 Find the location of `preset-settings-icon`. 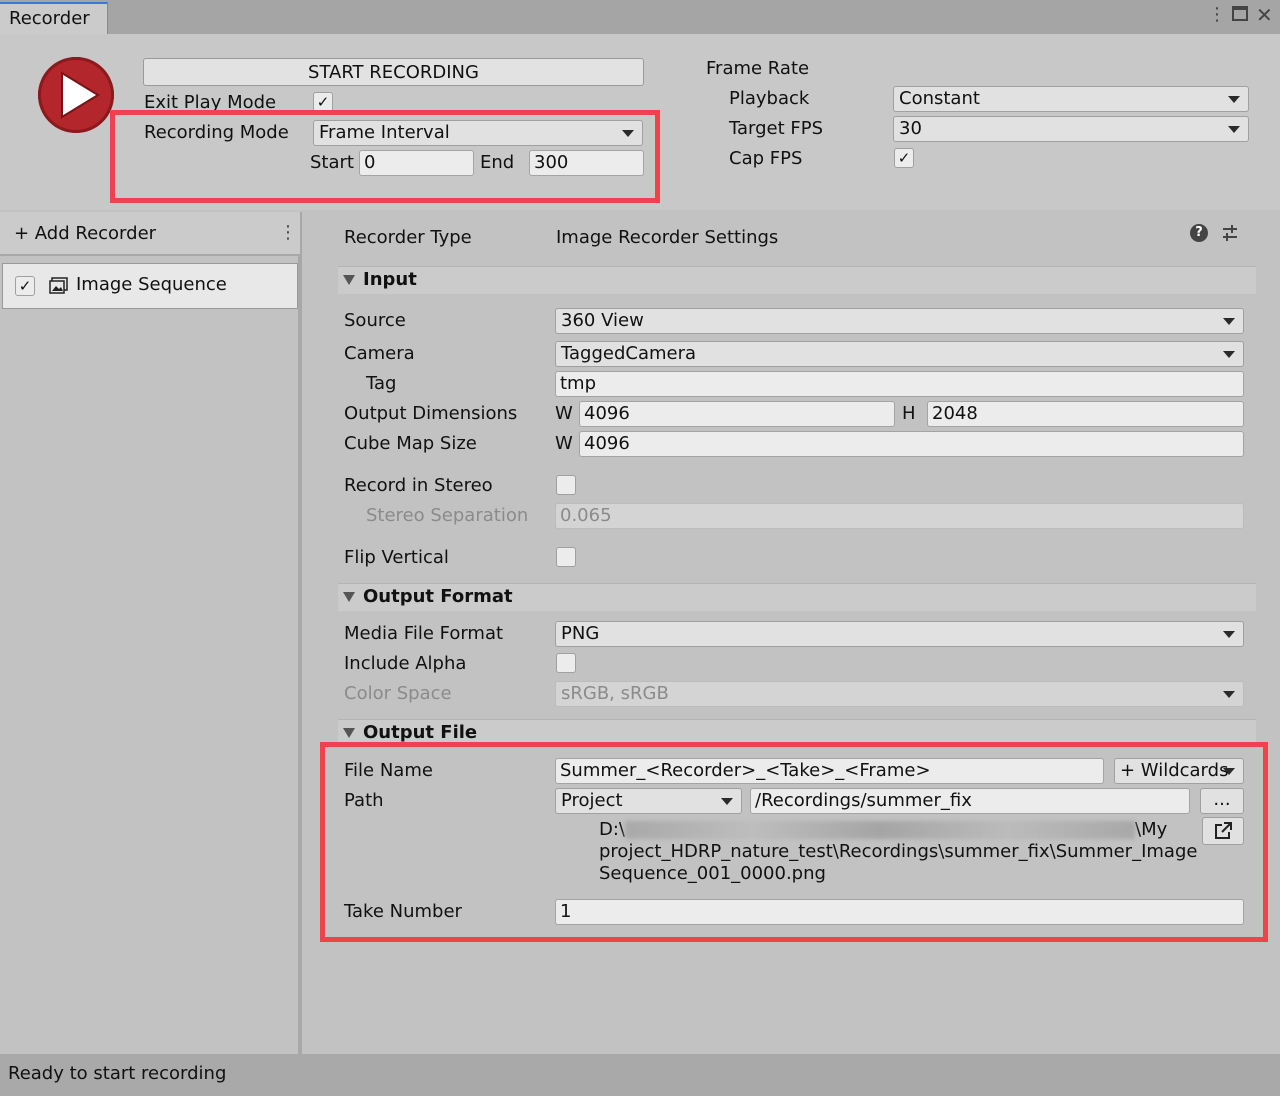

preset-settings-icon is located at coordinates (1230, 233).